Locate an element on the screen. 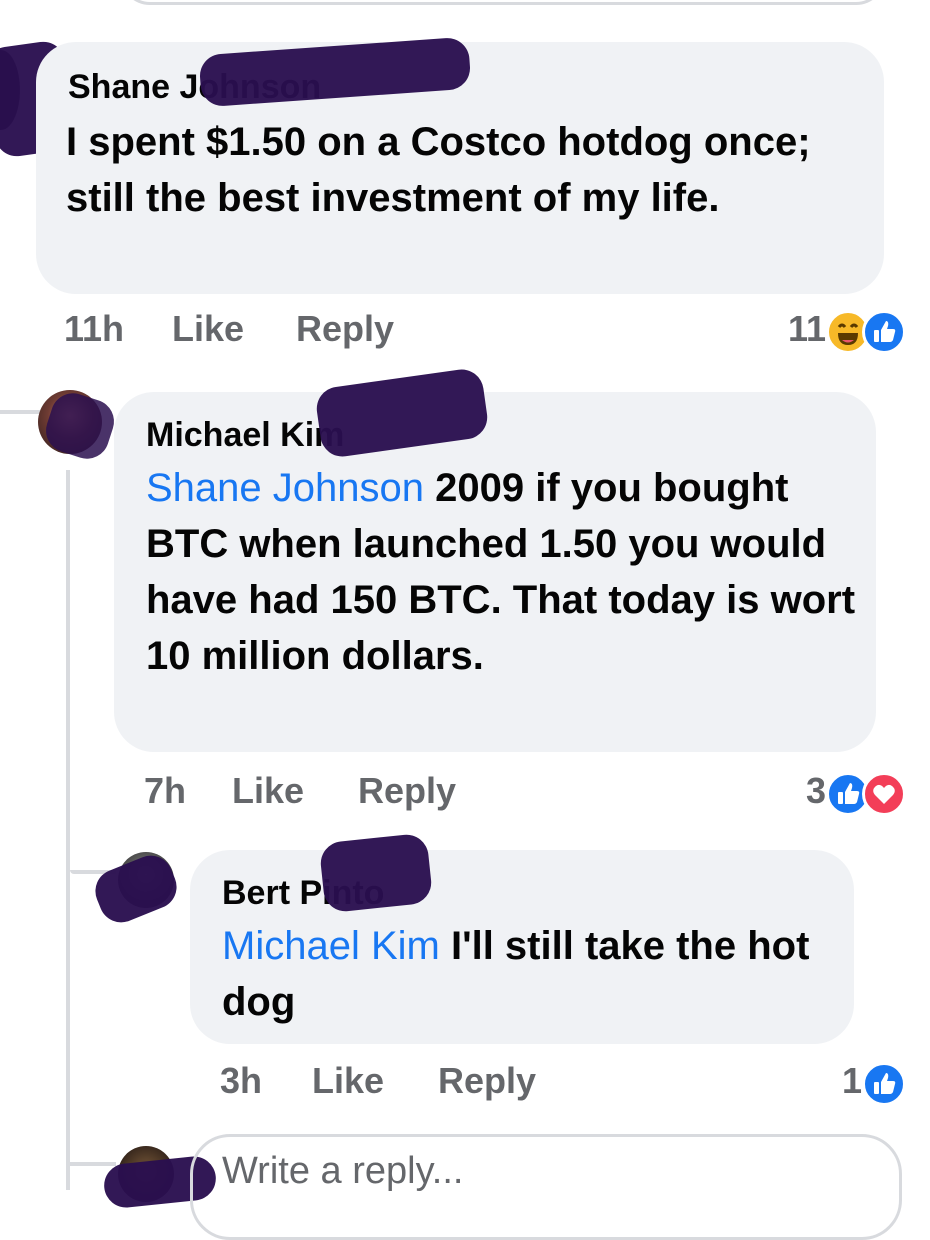  comment-timestamp: 7h is located at coordinates (165, 791).